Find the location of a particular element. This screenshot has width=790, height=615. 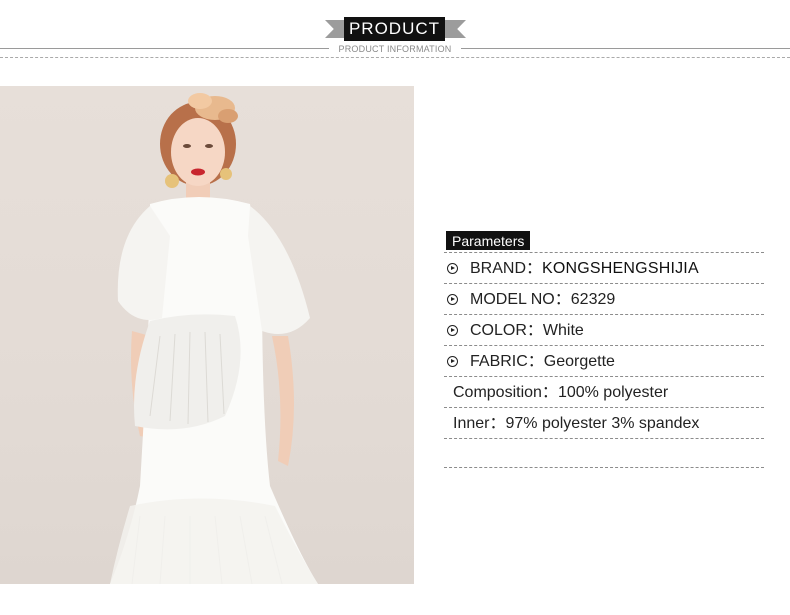

param-fabric-text: FABRIC：Georgette is located at coordinates (542, 359).